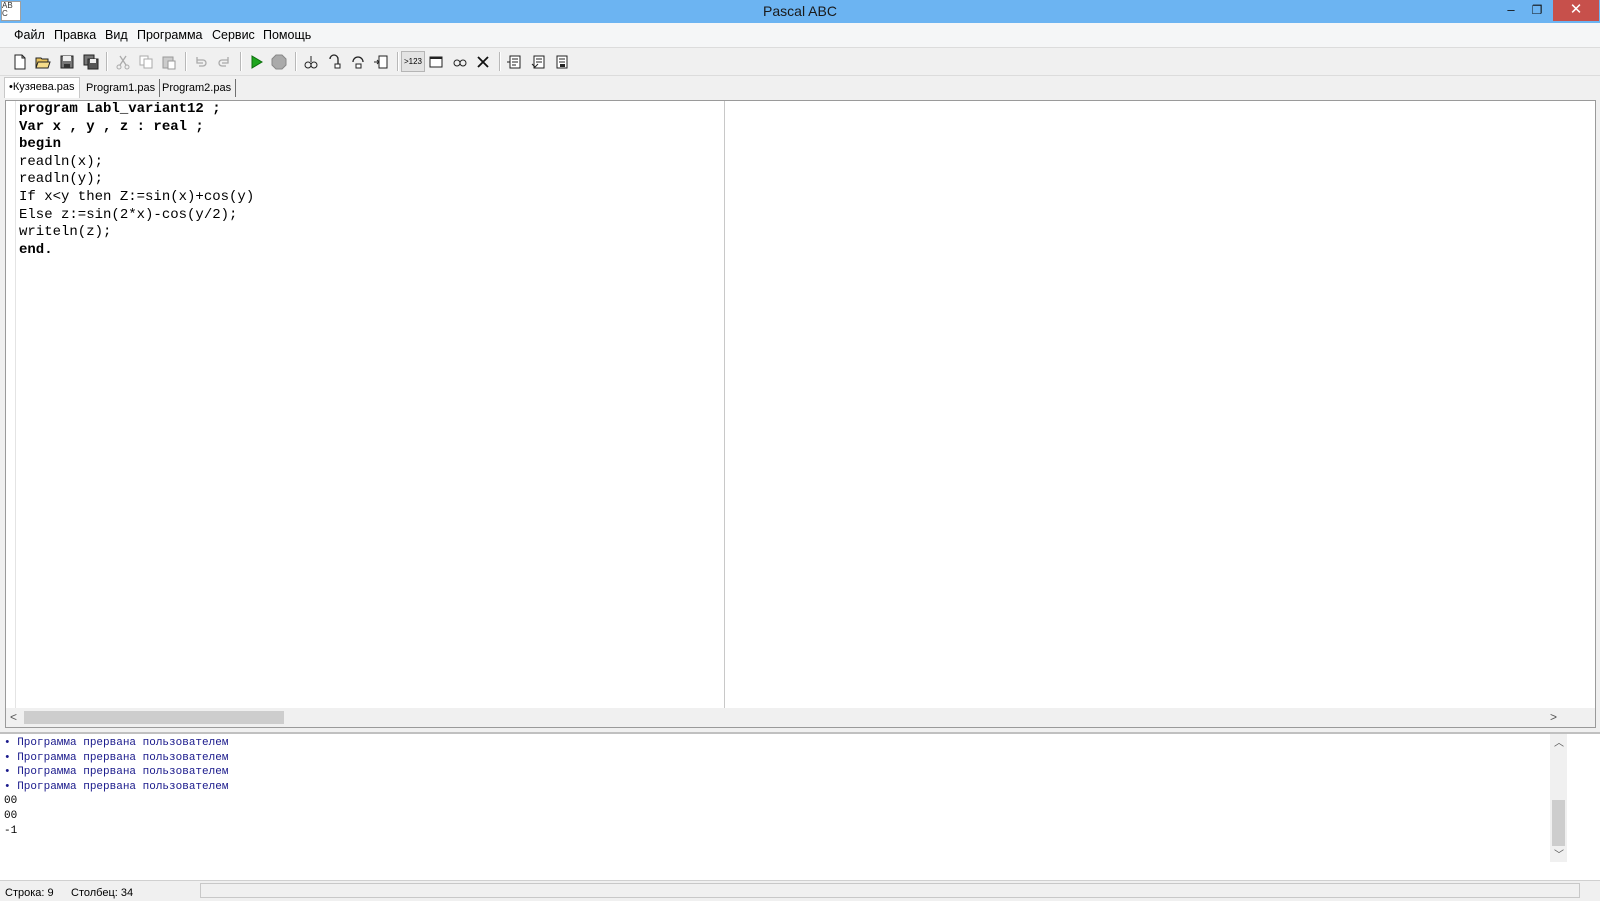 The height and width of the screenshot is (901, 1600). I want to click on watch-icon, so click(381, 61).